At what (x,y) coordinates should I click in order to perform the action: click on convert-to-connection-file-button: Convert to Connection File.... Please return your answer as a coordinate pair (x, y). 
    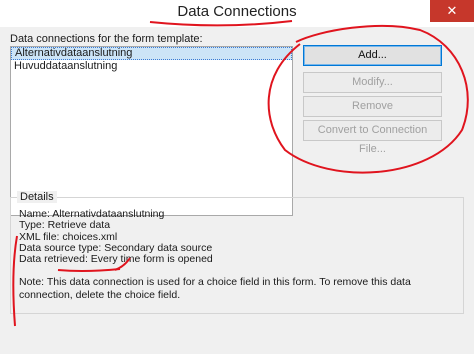
    Looking at the image, I should click on (372, 137).